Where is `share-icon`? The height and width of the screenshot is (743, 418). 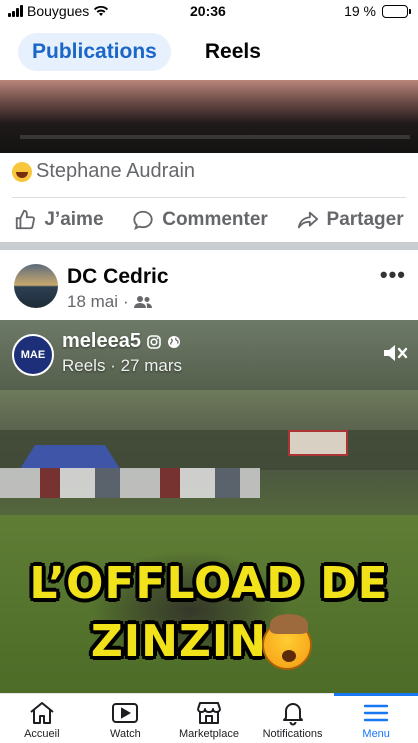 share-icon is located at coordinates (307, 220).